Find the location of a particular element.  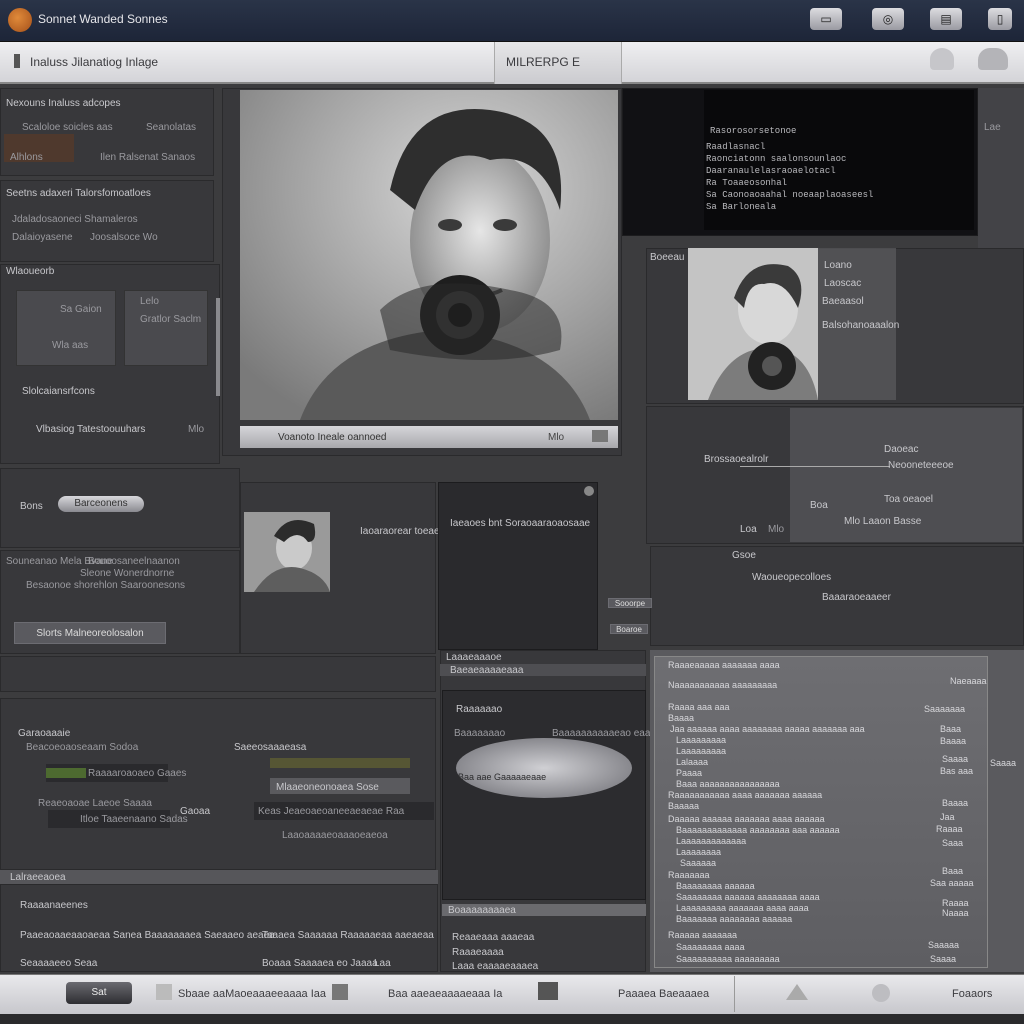

info-label: Waoueopecolloes is located at coordinates (792, 577).